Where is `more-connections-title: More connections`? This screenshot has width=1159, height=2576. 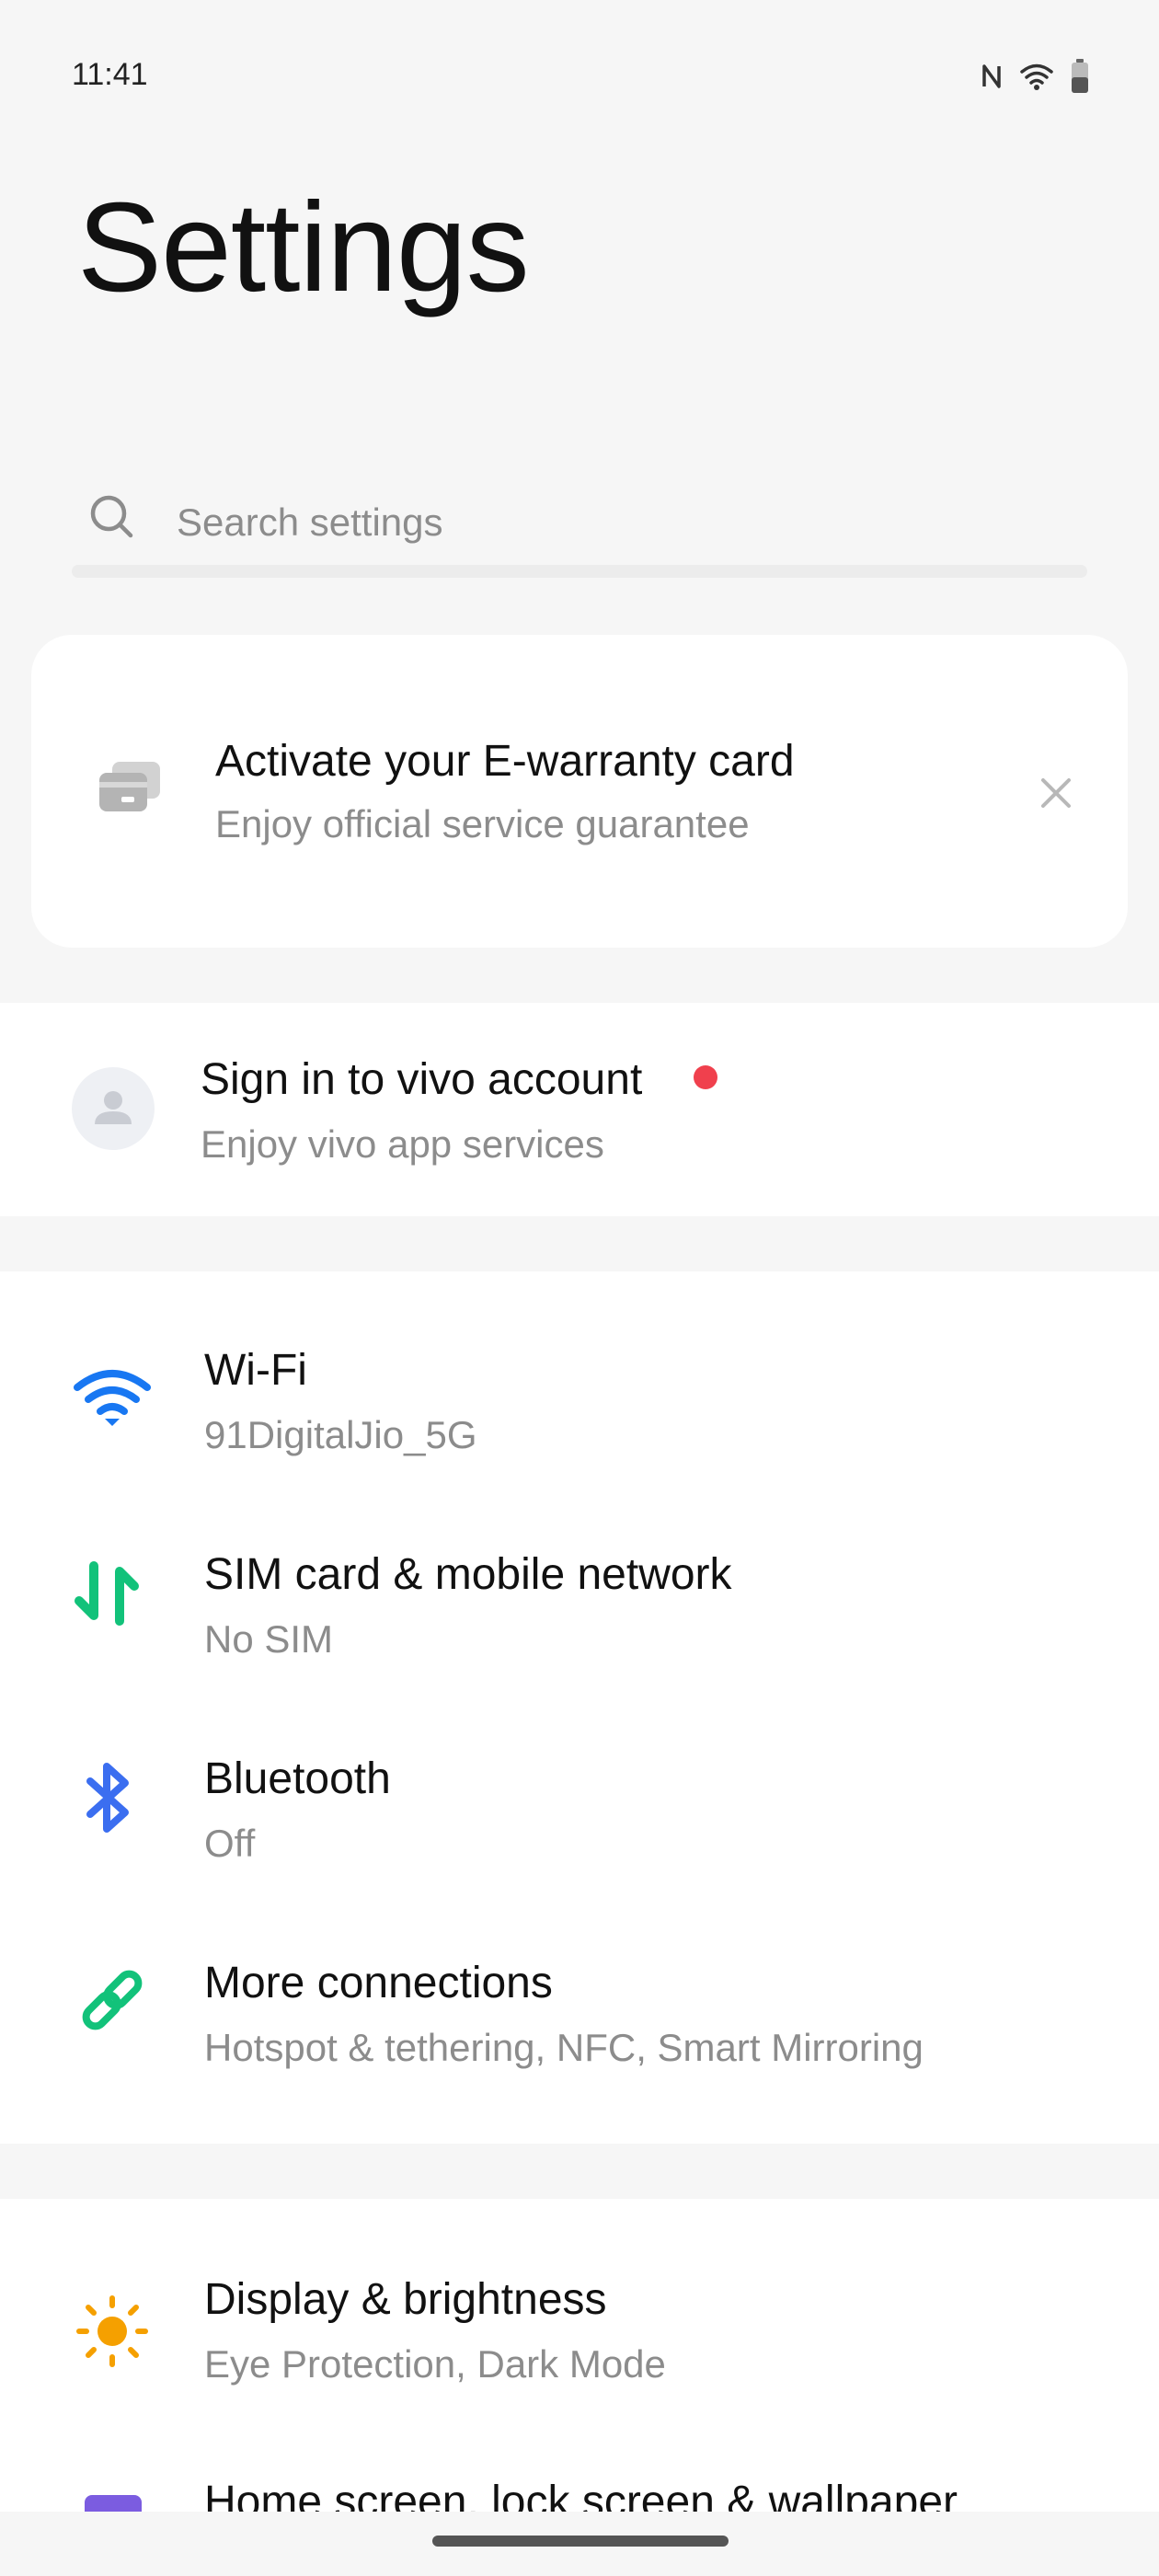
more-connections-title: More connections is located at coordinates (378, 1983).